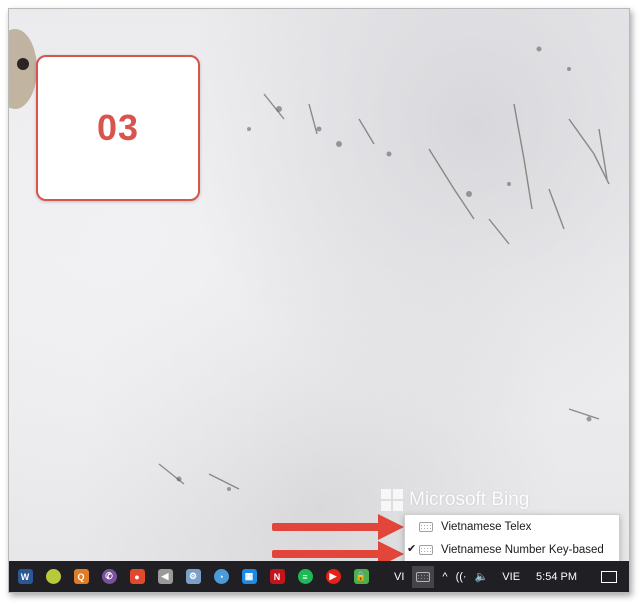 Image resolution: width=642 pixels, height=605 pixels. I want to click on language-short: VI, so click(399, 577).